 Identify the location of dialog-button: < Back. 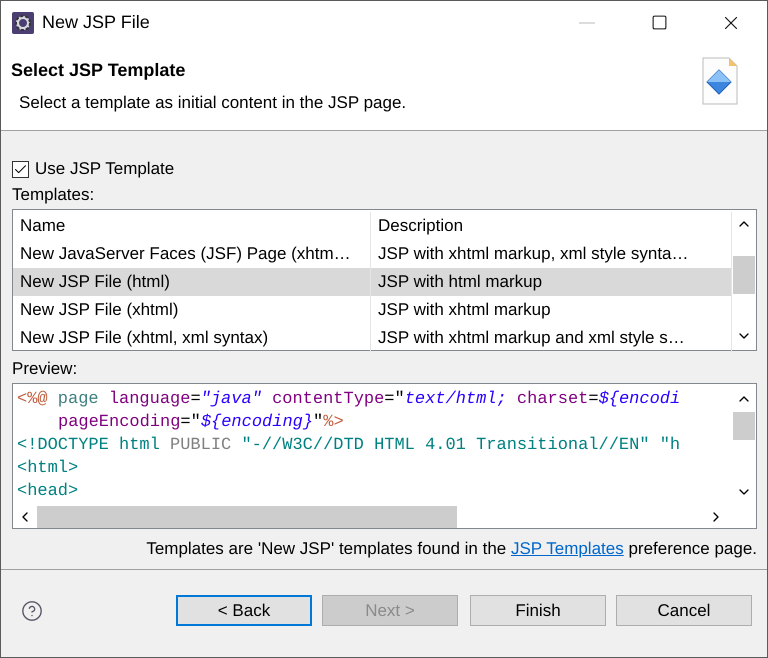
(244, 610).